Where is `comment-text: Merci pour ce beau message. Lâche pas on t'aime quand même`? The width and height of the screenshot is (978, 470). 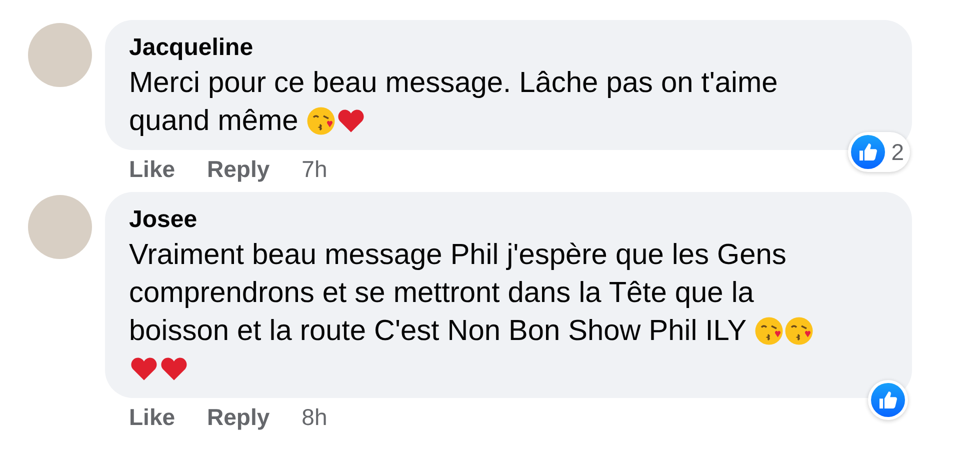
comment-text: Merci pour ce beau message. Lâche pas on t'aime quand même is located at coordinates (454, 102).